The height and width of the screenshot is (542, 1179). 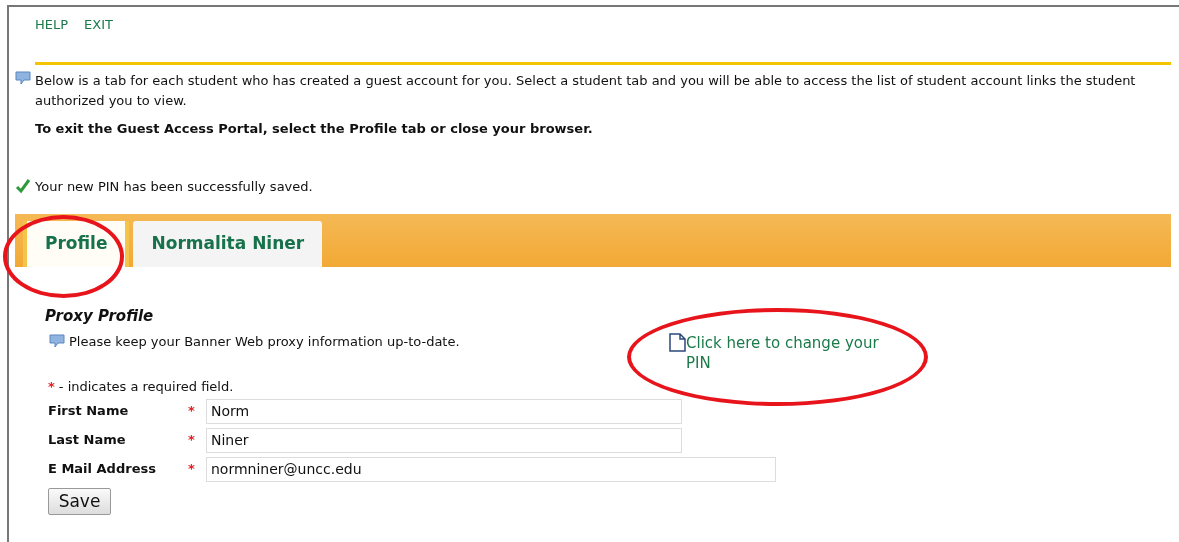 I want to click on document-icon, so click(x=677, y=342).